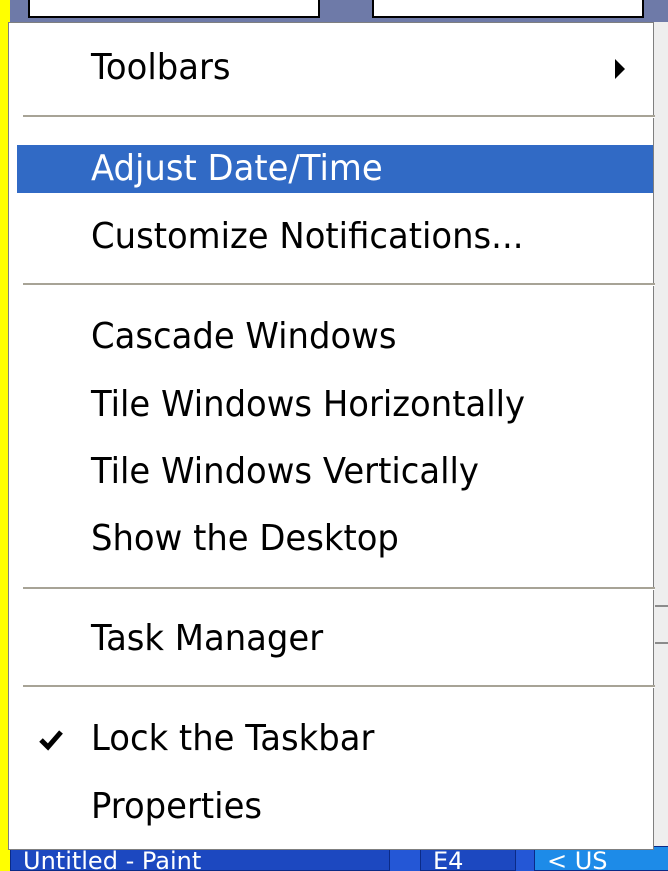 The image size is (668, 871). I want to click on menu-item-adjust-date-time: Adjust Date/Time, so click(335, 169).